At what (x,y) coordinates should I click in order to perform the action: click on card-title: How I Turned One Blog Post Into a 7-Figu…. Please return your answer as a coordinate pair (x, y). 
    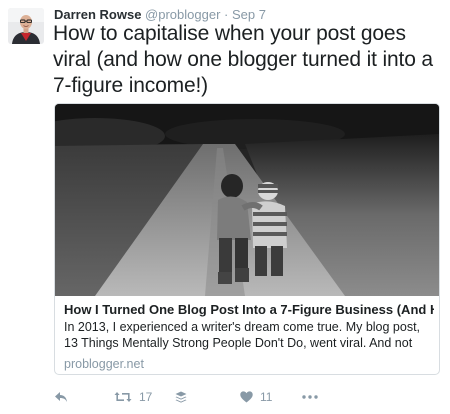
    Looking at the image, I should click on (249, 309).